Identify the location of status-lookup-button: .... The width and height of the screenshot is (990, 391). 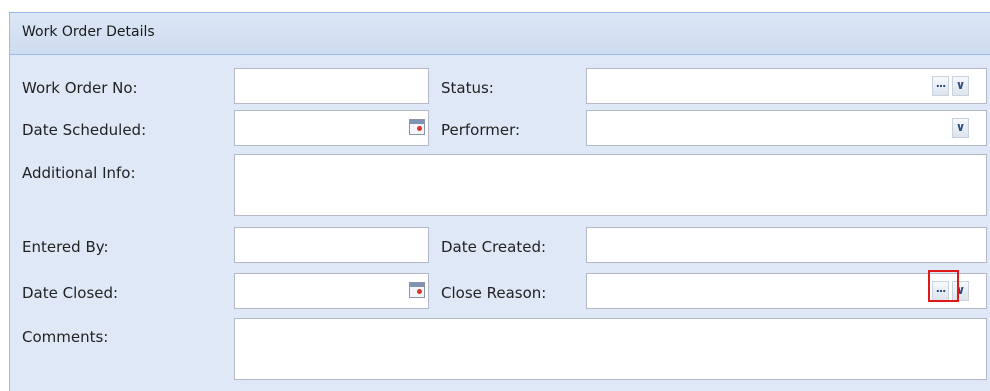
(940, 86).